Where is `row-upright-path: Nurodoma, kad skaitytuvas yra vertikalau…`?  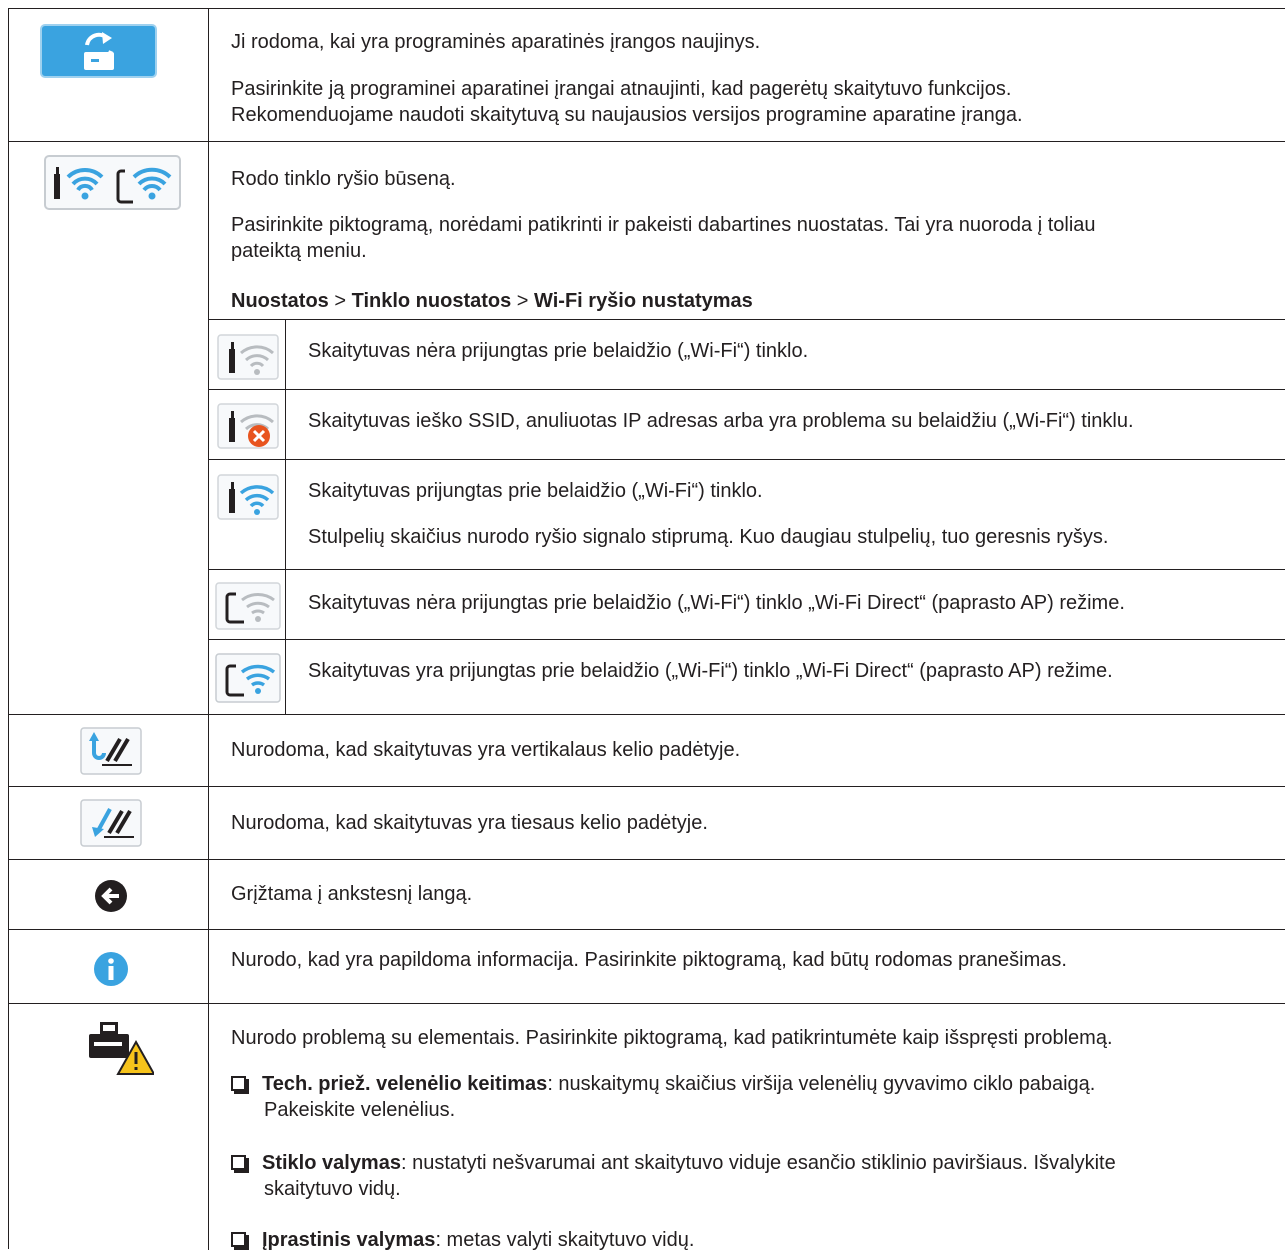 row-upright-path: Nurodoma, kad skaitytuvas yra vertikalau… is located at coordinates (647, 751).